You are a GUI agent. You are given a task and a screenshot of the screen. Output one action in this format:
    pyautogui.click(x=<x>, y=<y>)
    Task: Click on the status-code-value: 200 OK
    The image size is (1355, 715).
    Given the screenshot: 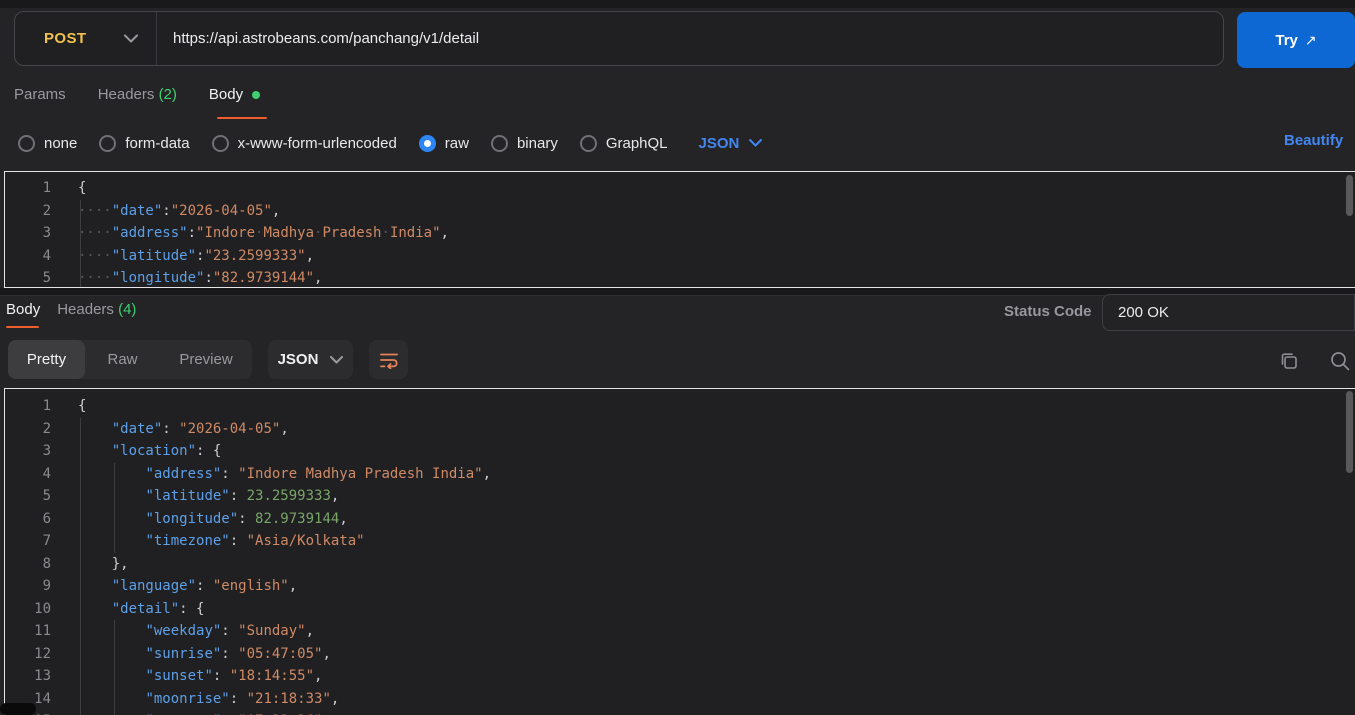 What is the action you would take?
    pyautogui.click(x=1143, y=312)
    